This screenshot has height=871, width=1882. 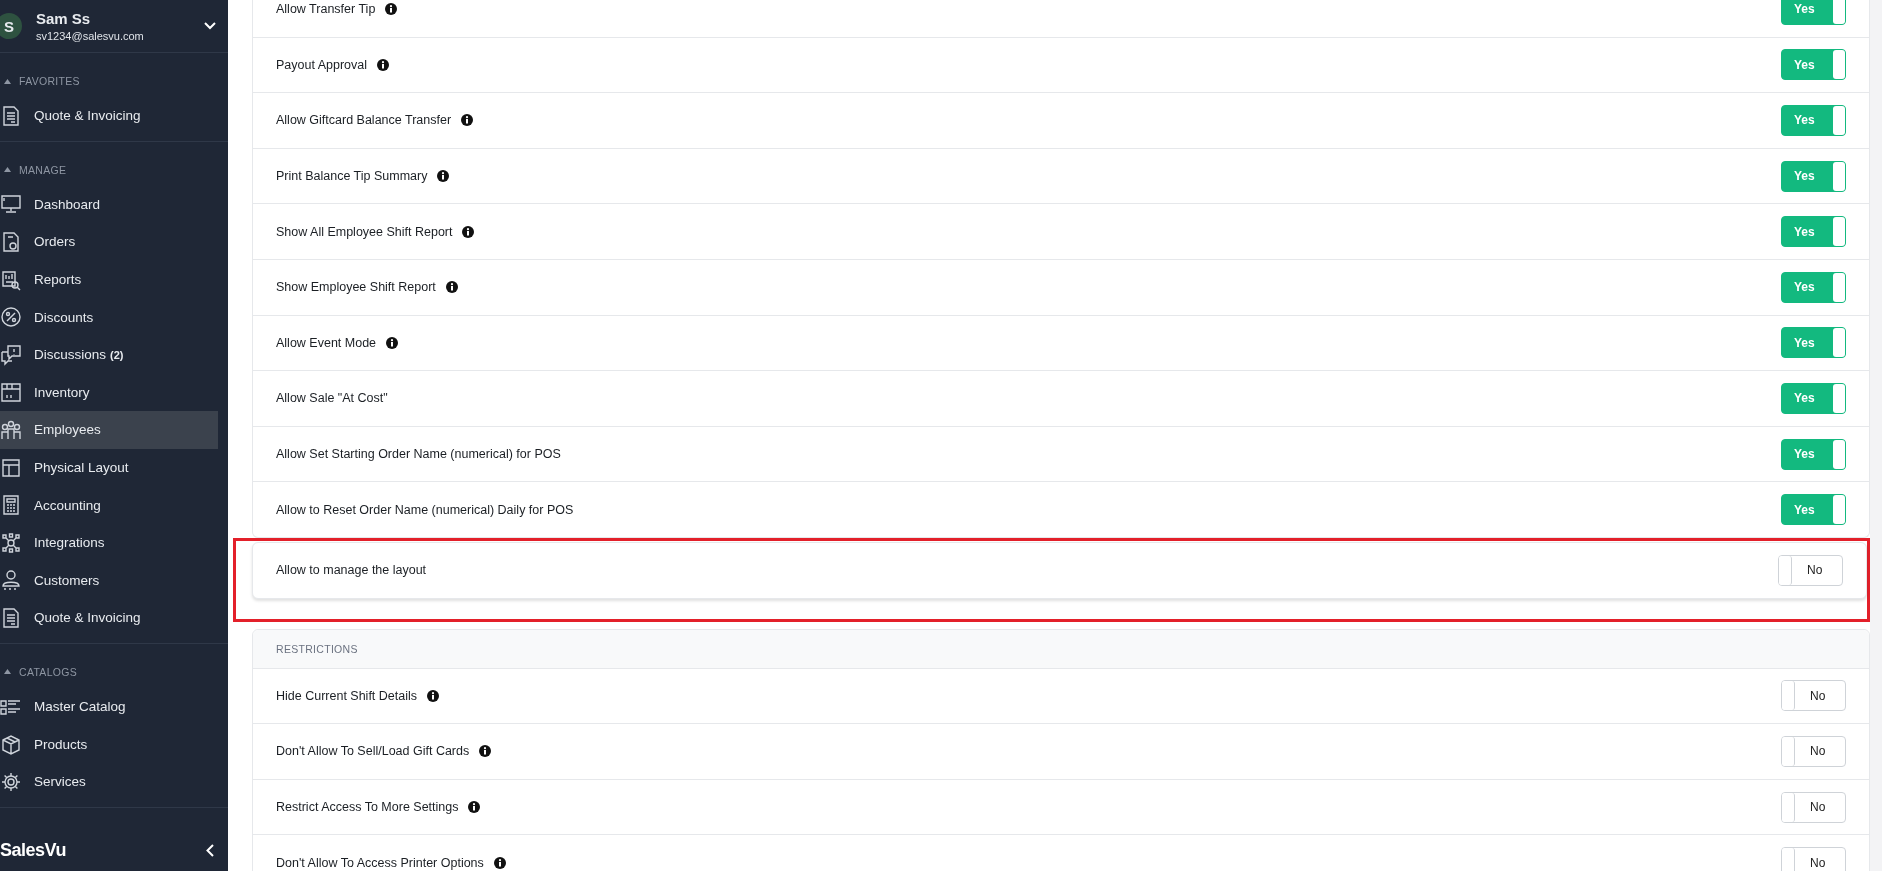 What do you see at coordinates (11, 744) in the screenshot?
I see `box-icon` at bounding box center [11, 744].